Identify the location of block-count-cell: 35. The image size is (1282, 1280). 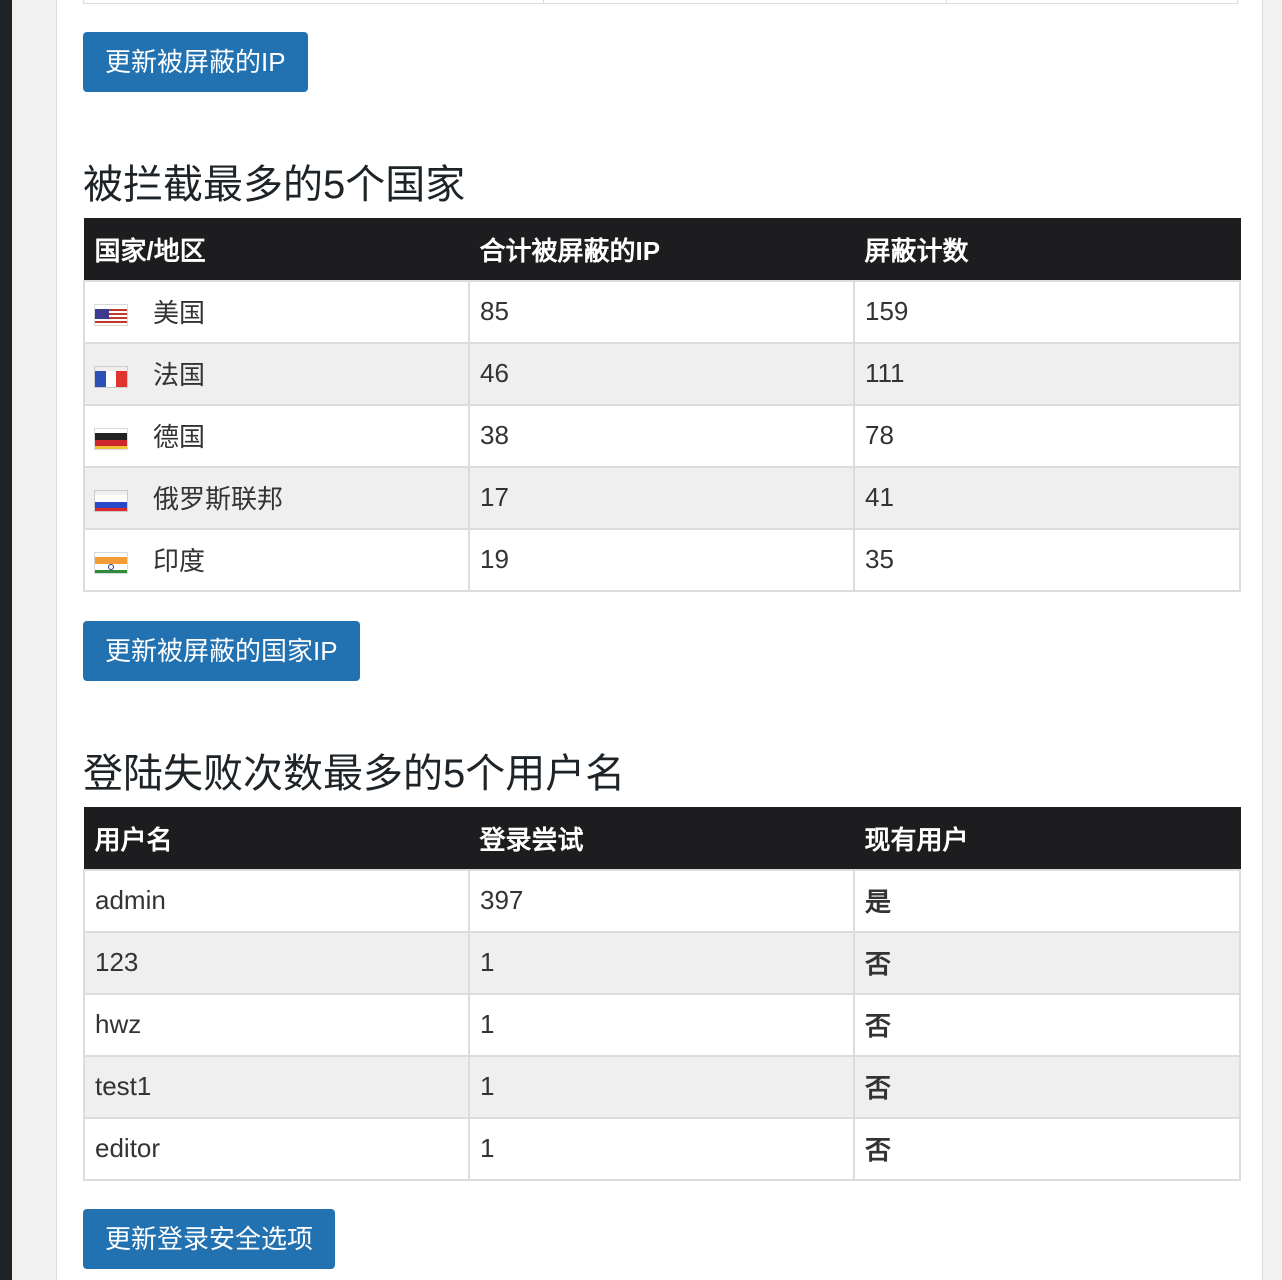
(1047, 559).